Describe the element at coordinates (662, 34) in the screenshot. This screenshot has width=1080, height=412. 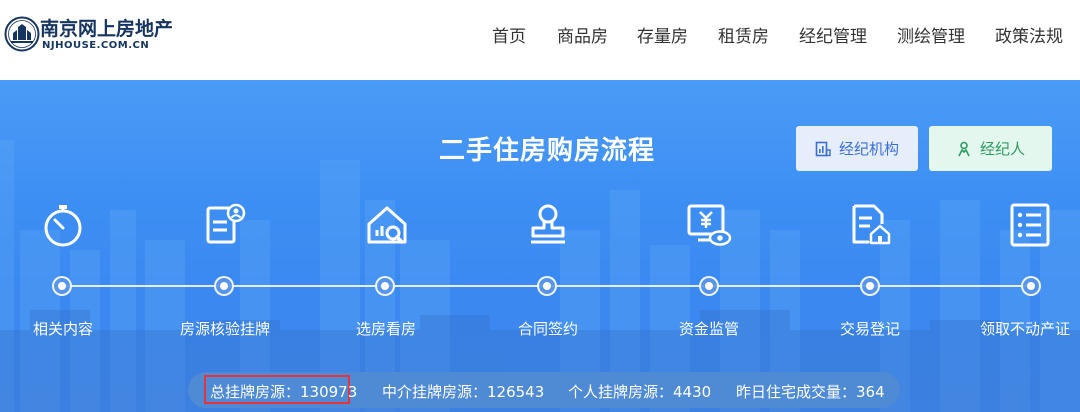
I see `nav-item-resale-homes: 存量房` at that location.